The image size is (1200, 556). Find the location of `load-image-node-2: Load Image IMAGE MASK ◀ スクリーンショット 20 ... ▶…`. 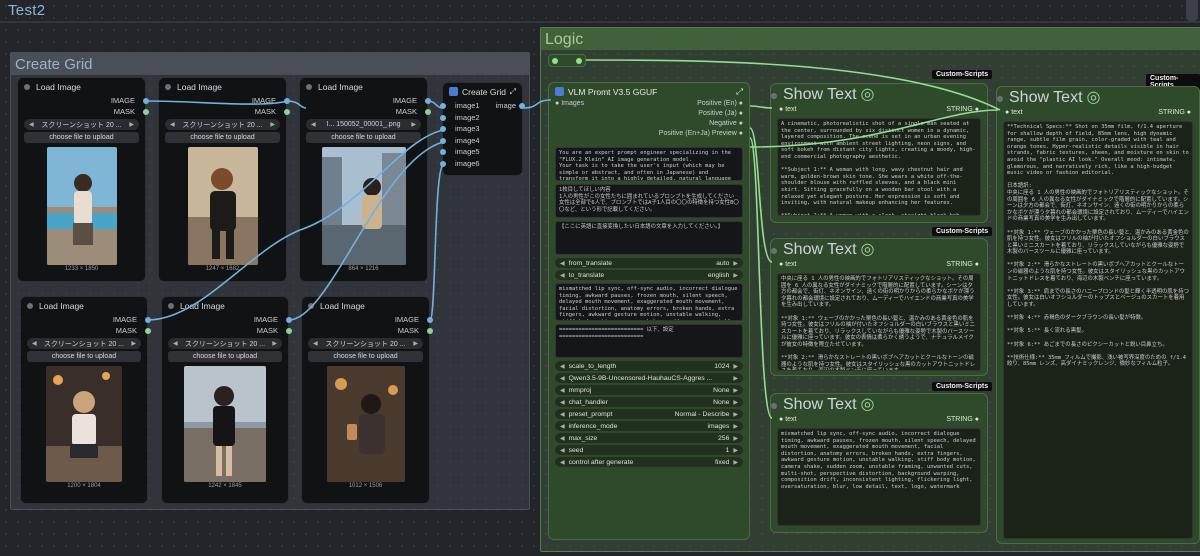

load-image-node-2: Load Image IMAGE MASK ◀ スクリーンショット 20 ... ▶… is located at coordinates (224, 179).